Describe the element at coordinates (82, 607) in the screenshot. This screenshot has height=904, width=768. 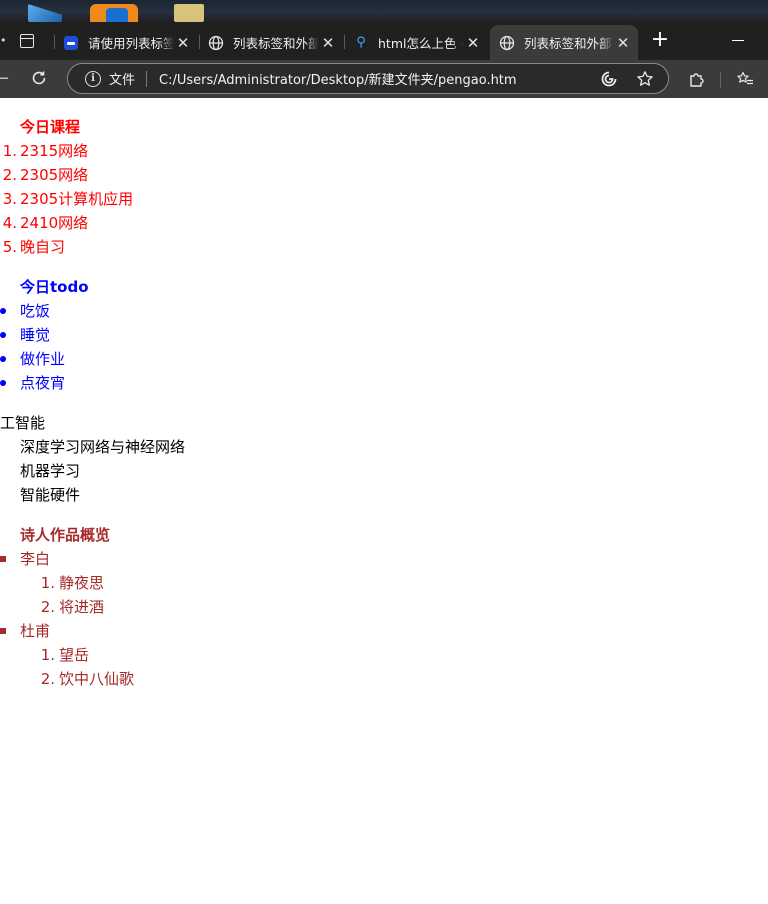
I see `work-title: 将进酒` at that location.